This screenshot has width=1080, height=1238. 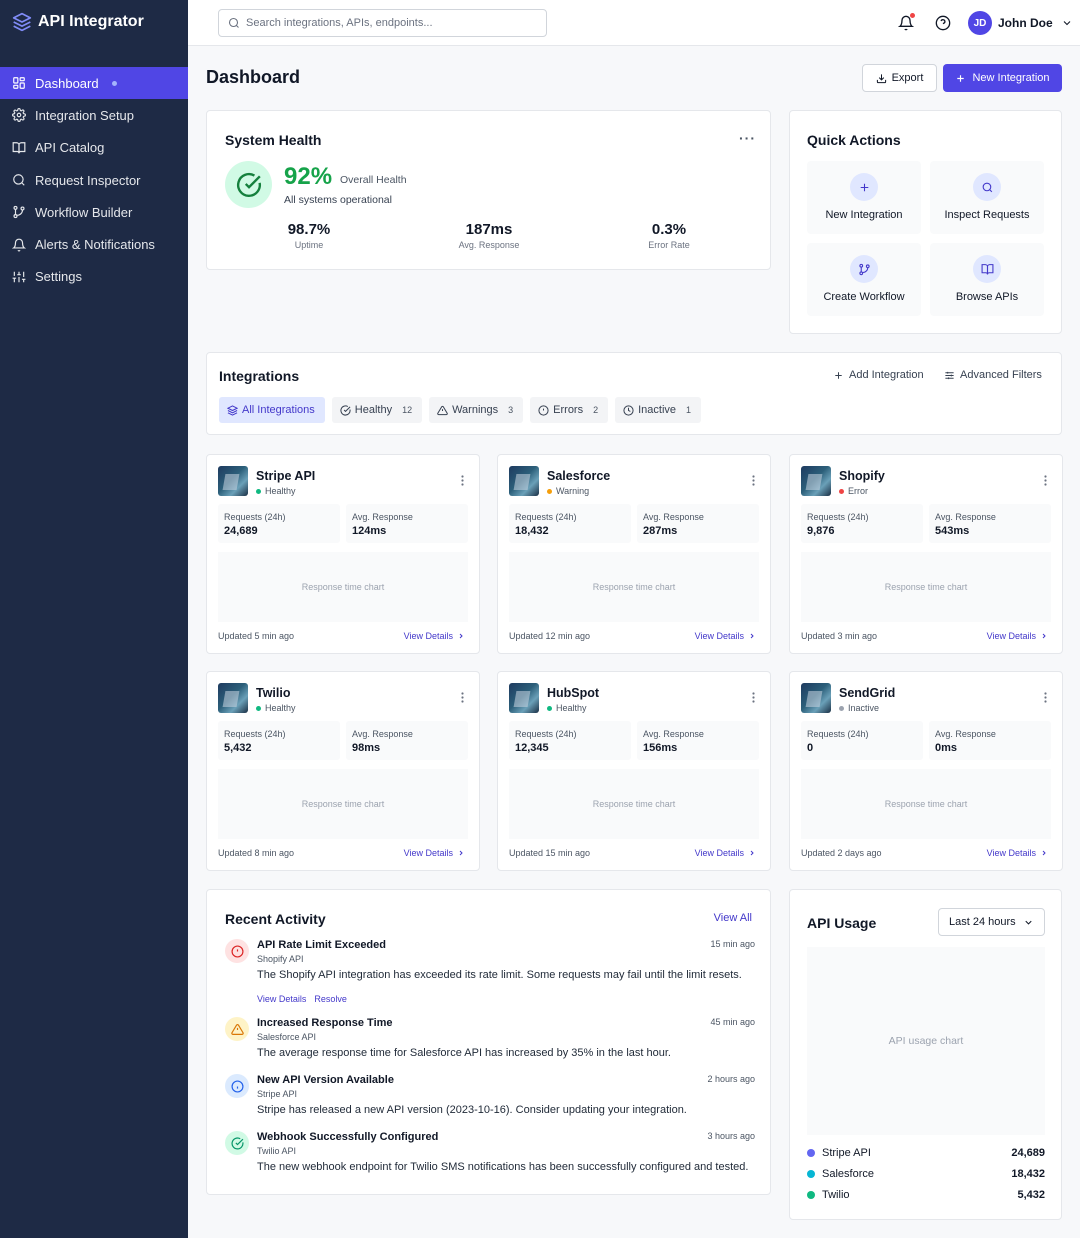 What do you see at coordinates (114, 83) in the screenshot?
I see `active-indicator` at bounding box center [114, 83].